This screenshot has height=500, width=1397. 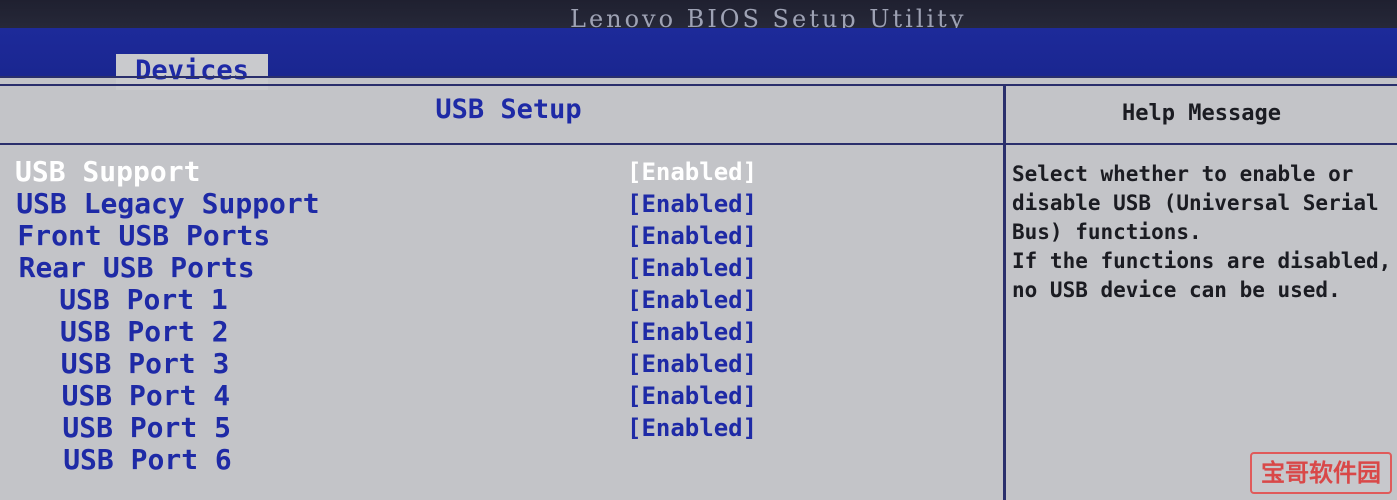 I want to click on setting-label: USB Port 1, so click(x=143, y=299).